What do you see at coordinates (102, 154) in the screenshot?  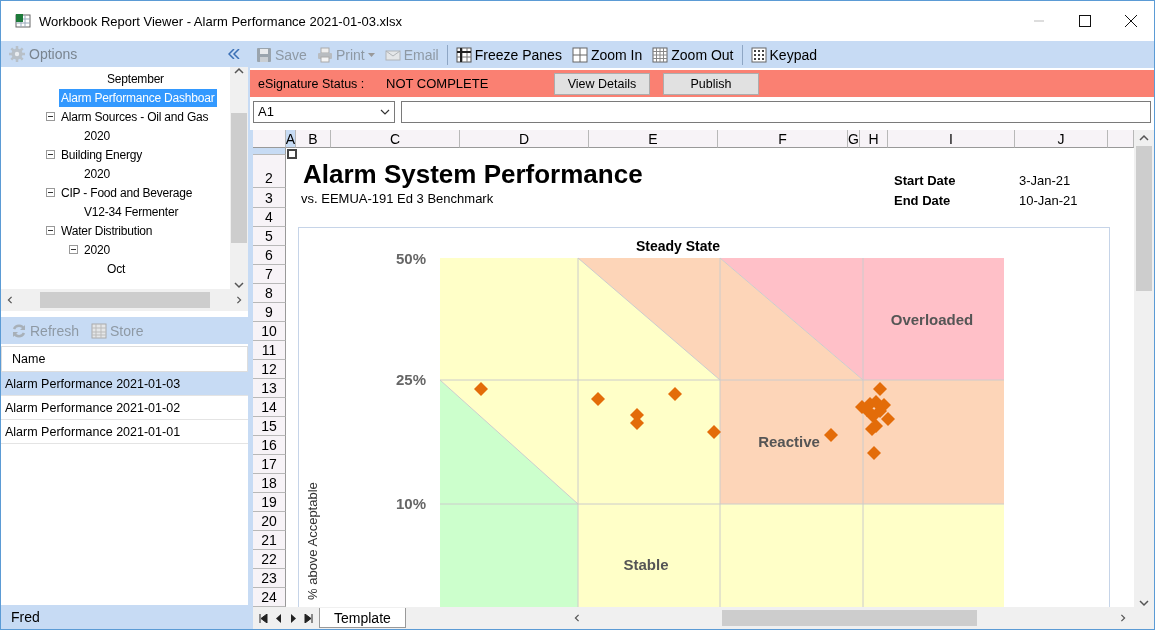 I see `tree-item: Building Energy` at bounding box center [102, 154].